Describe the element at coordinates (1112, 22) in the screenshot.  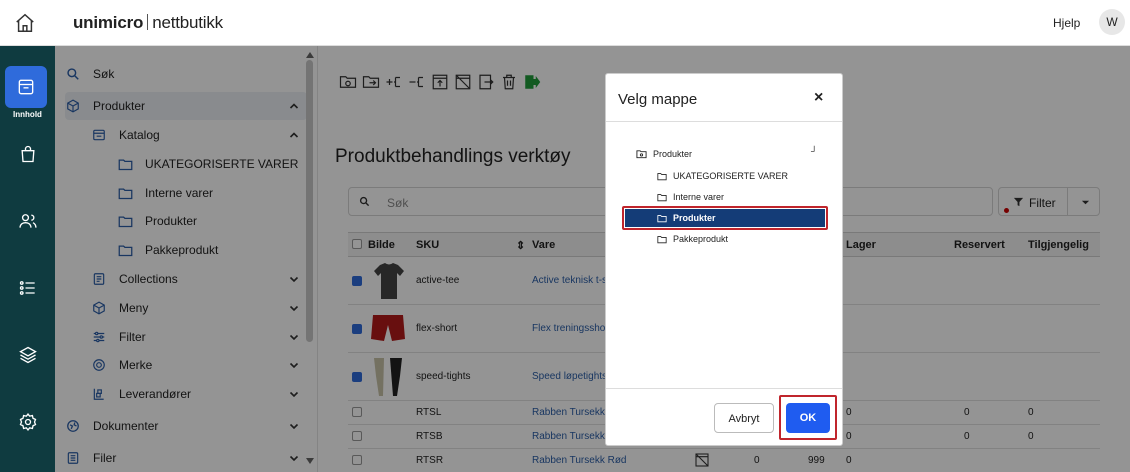
I see `avatar: W` at that location.